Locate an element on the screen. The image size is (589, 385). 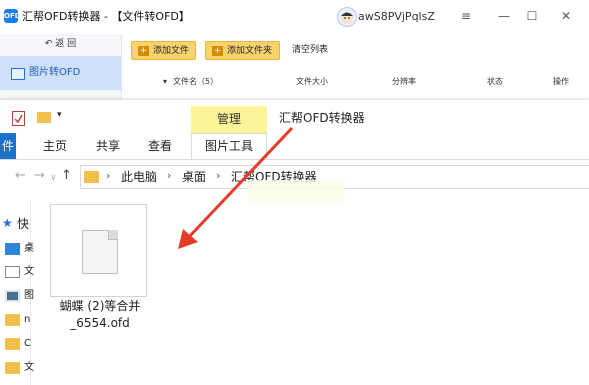
add-file-label: 添加文件 is located at coordinates (171, 51).